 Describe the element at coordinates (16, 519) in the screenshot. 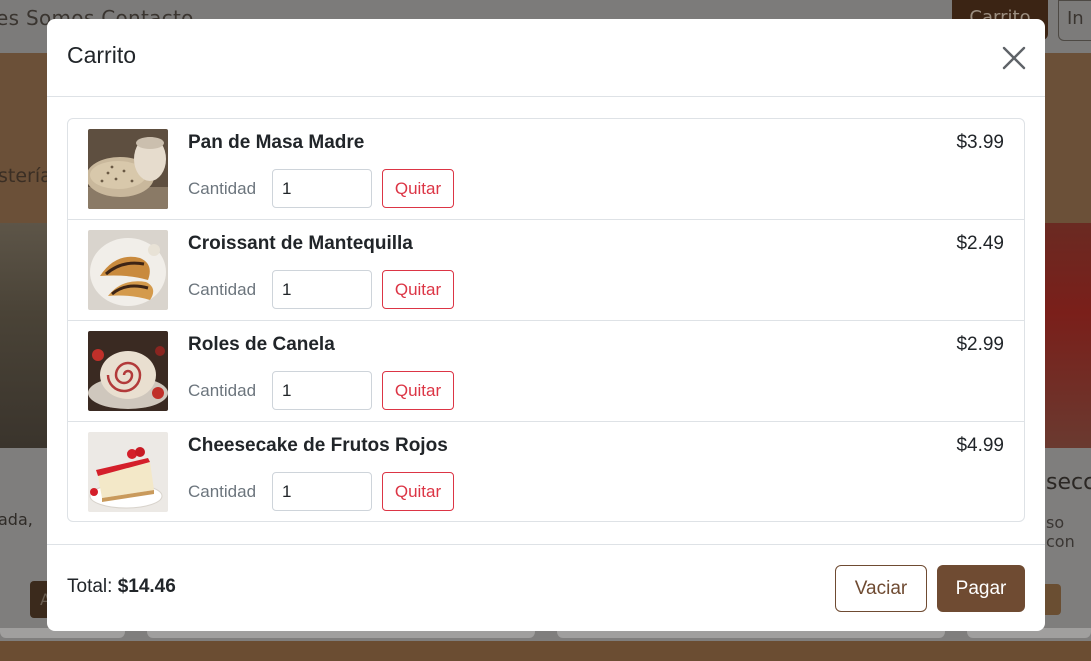

I see `background-card-text-left: ada,` at that location.